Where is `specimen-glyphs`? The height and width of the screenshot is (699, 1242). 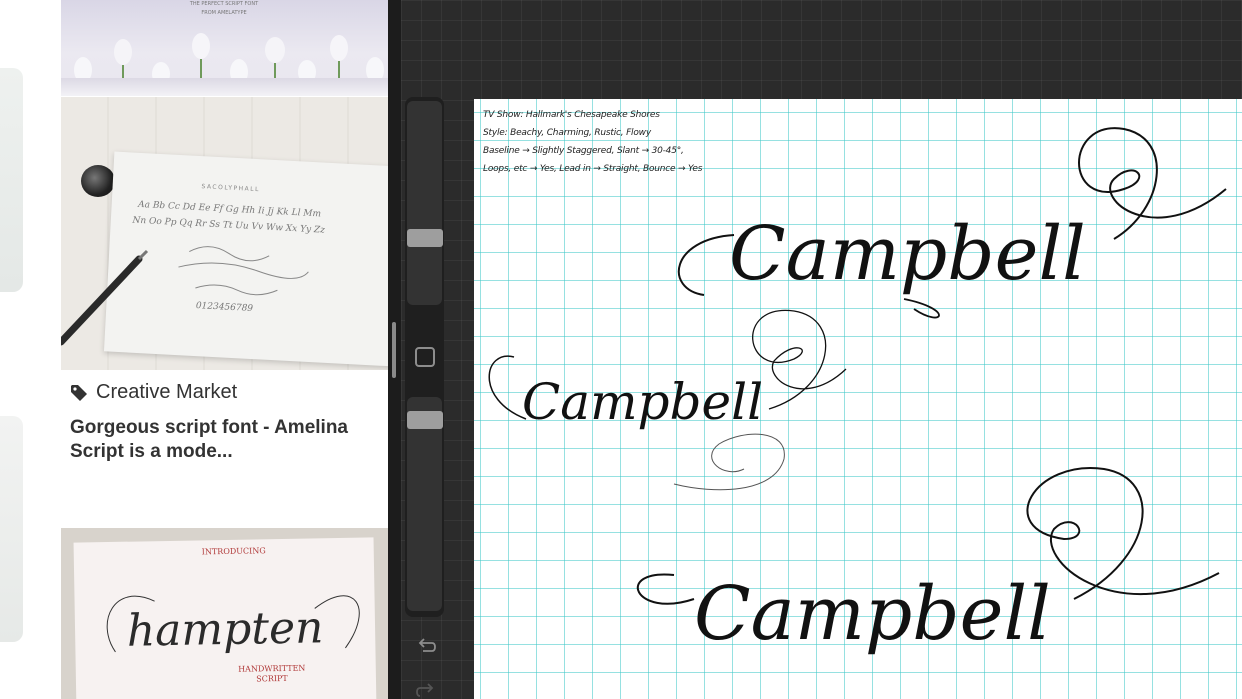
specimen-glyphs is located at coordinates (243, 271).